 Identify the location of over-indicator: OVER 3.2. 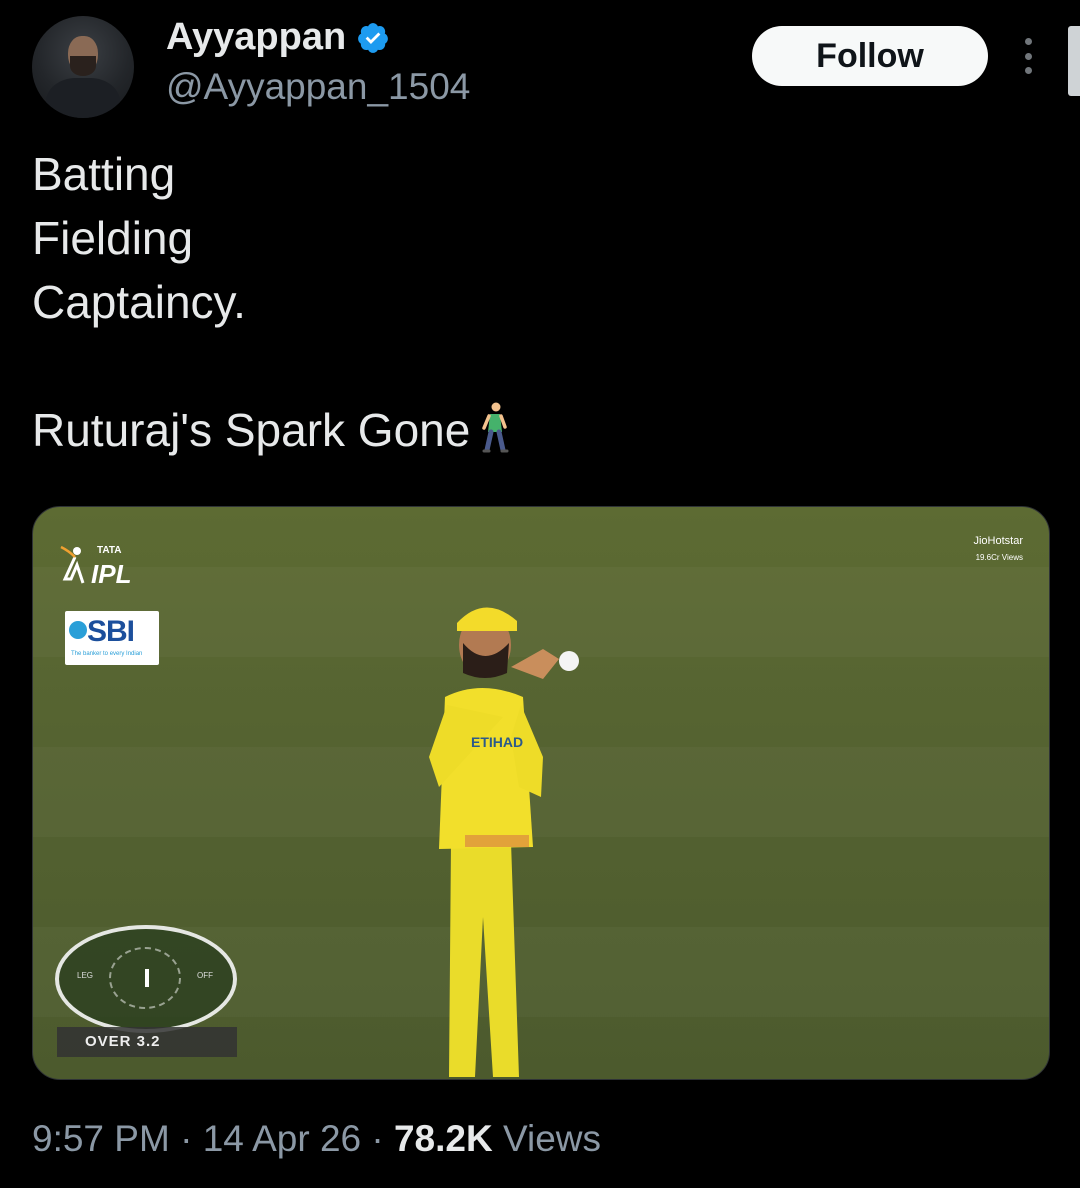
(147, 1042).